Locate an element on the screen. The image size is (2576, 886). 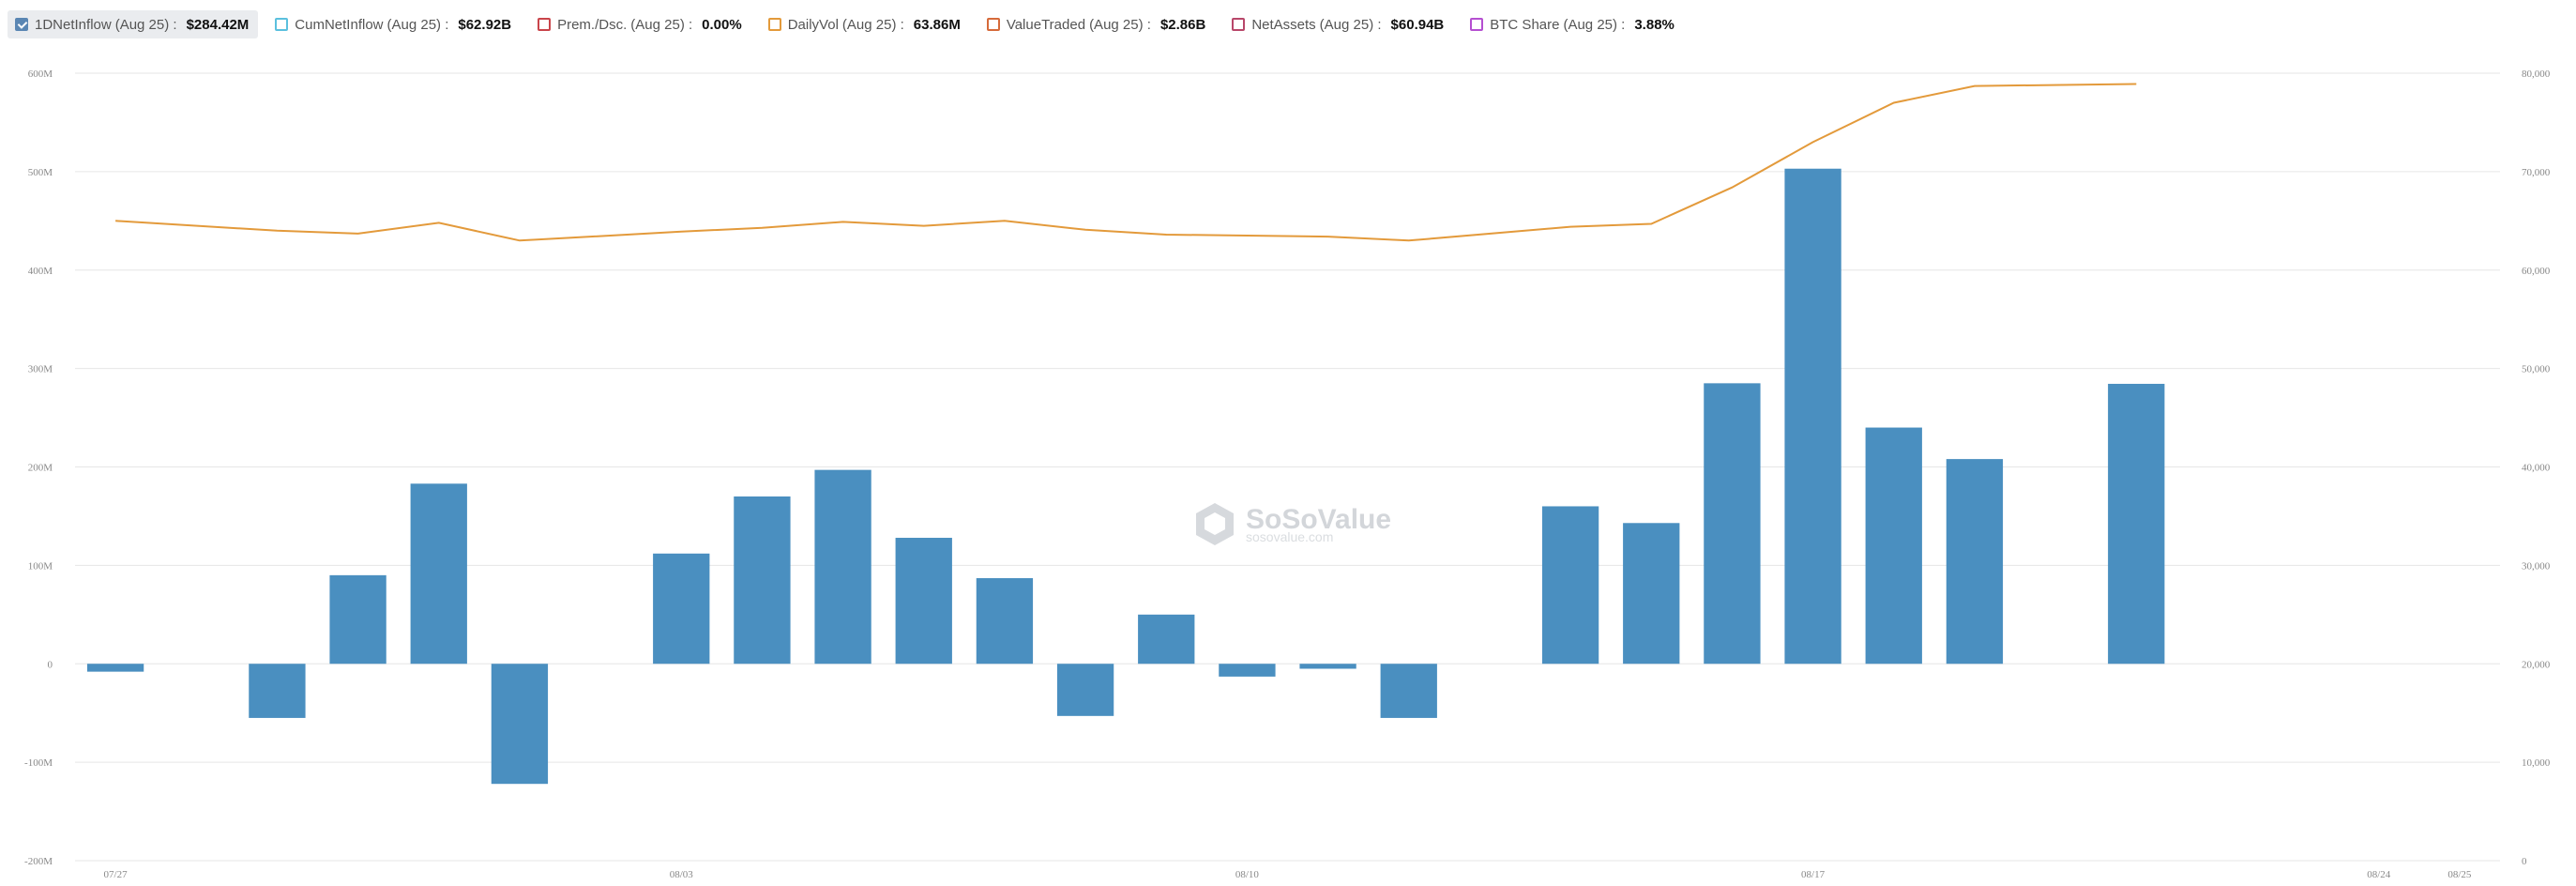
y-right-tick-label: 10,000 is located at coordinates (2536, 763).